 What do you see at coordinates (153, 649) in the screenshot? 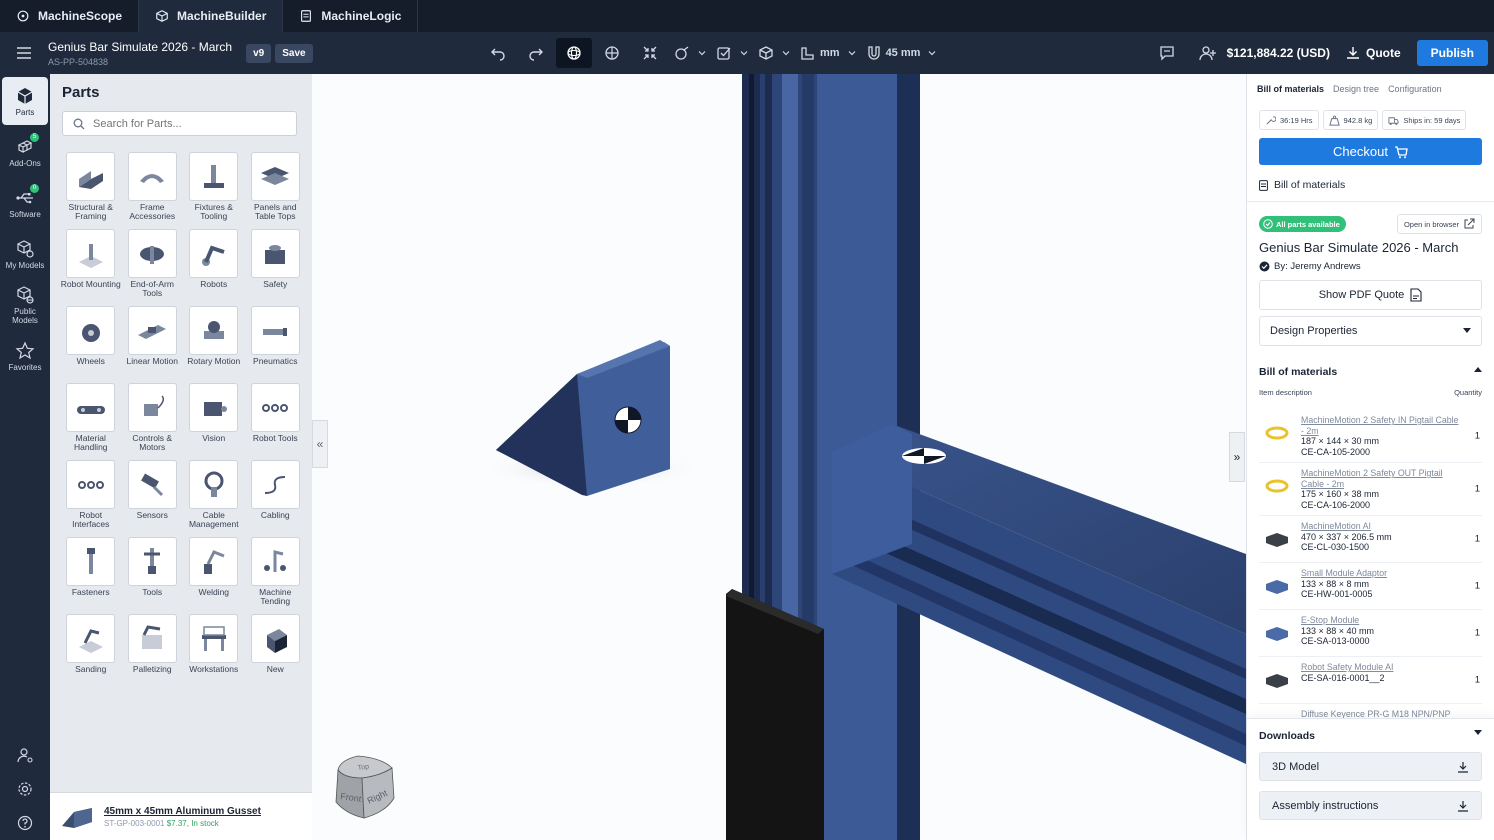
I see `category-palletizing: Palletizing` at bounding box center [153, 649].